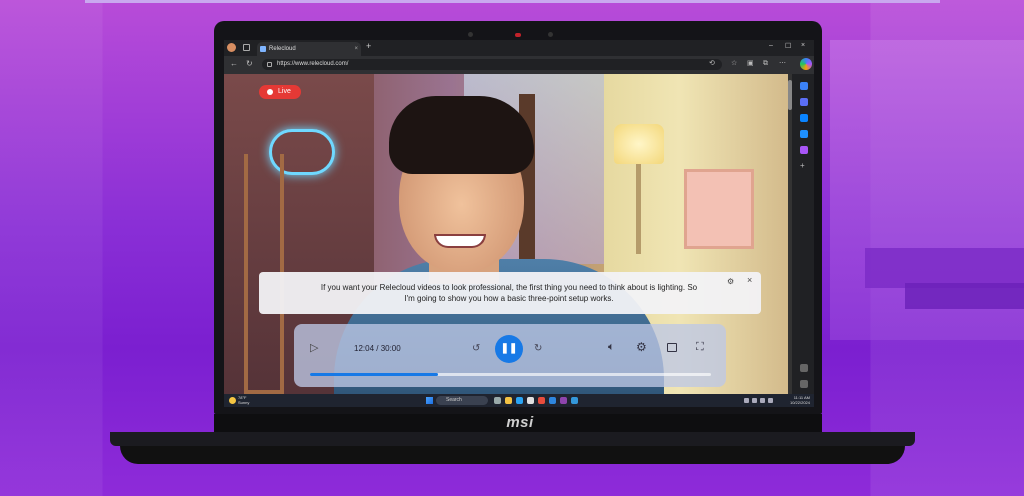 The height and width of the screenshot is (496, 1024). I want to click on scroll-thumb, so click(790, 95).